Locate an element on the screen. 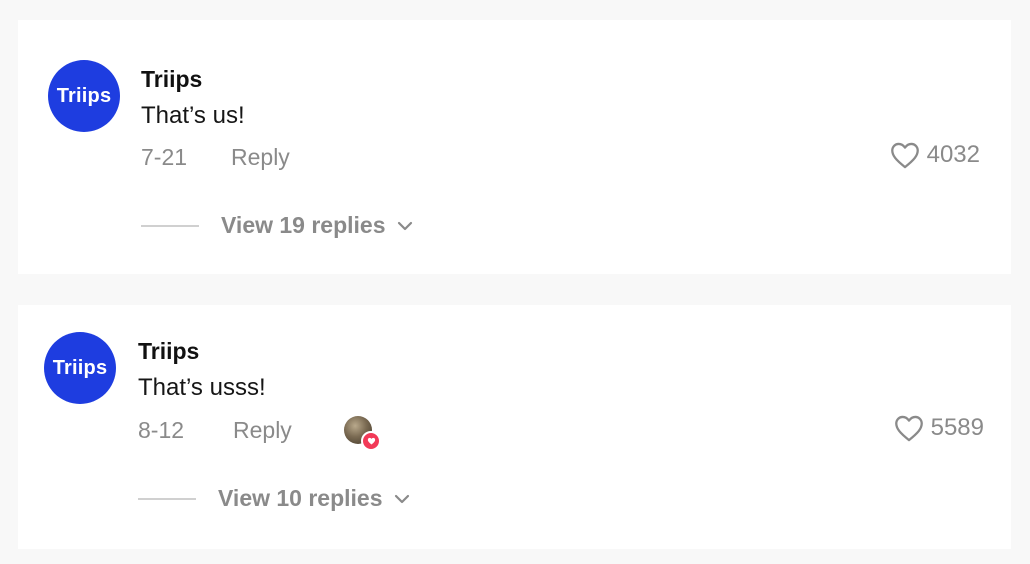 Image resolution: width=1030 pixels, height=564 pixels. heart-badge-icon is located at coordinates (371, 441).